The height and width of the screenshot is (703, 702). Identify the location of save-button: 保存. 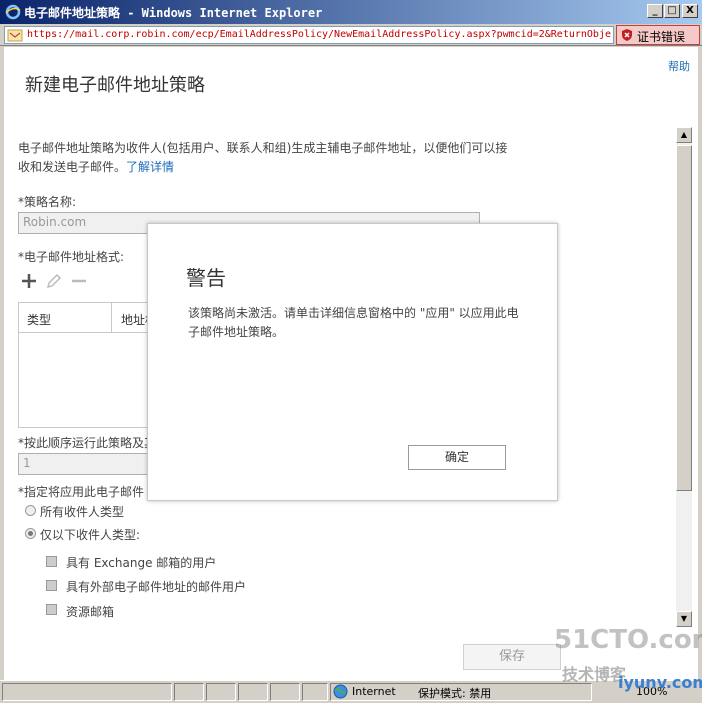
(512, 657).